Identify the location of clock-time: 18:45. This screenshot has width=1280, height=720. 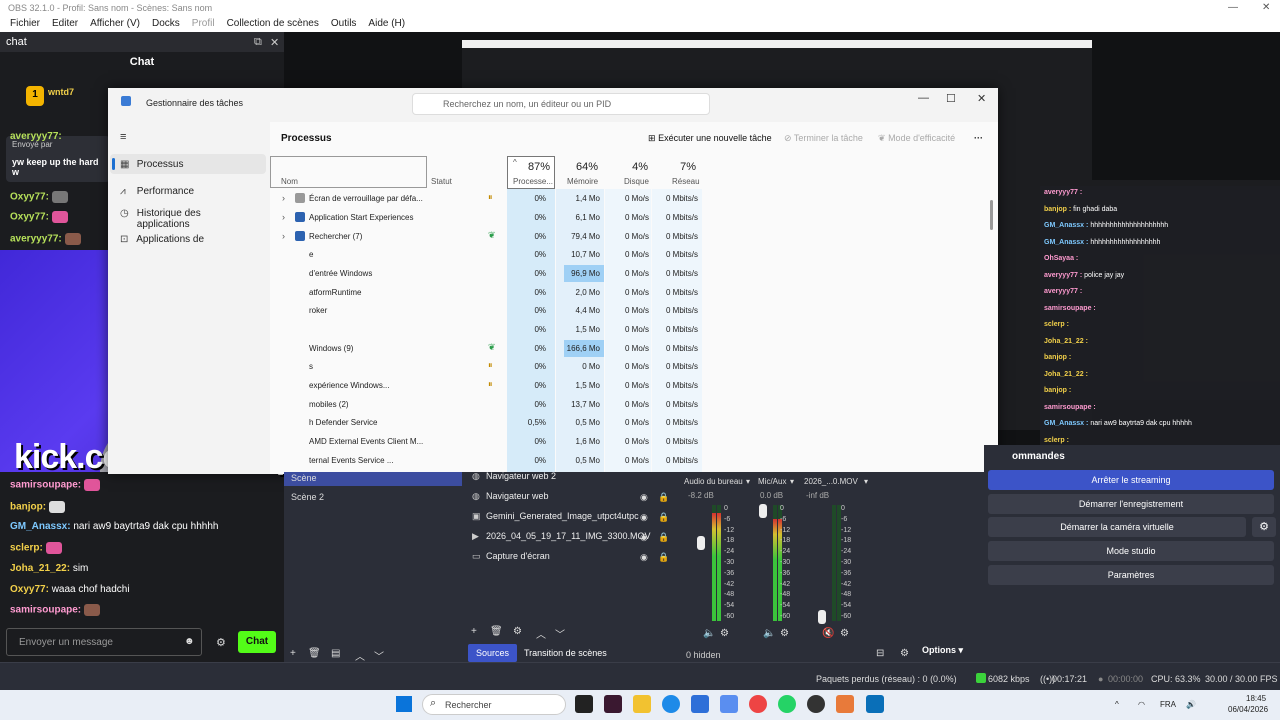
(1256, 698).